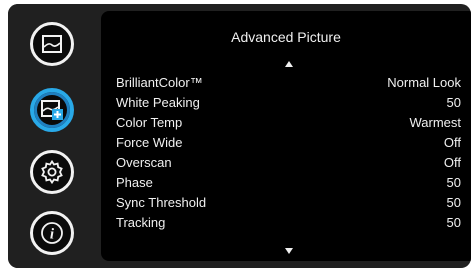 This screenshot has width=476, height=273. I want to click on menu-item-brilliantcolor: BrilliantColor™ Normal Look, so click(288, 82).